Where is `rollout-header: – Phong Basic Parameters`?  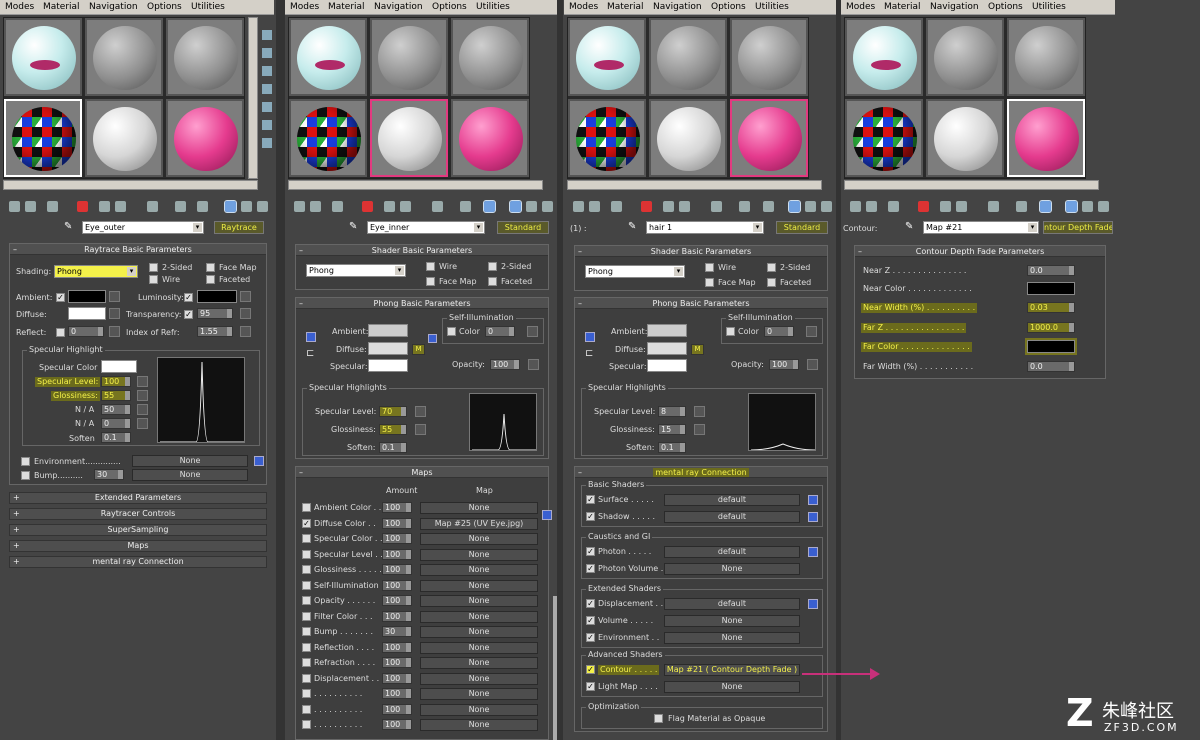 rollout-header: – Phong Basic Parameters is located at coordinates (701, 303).